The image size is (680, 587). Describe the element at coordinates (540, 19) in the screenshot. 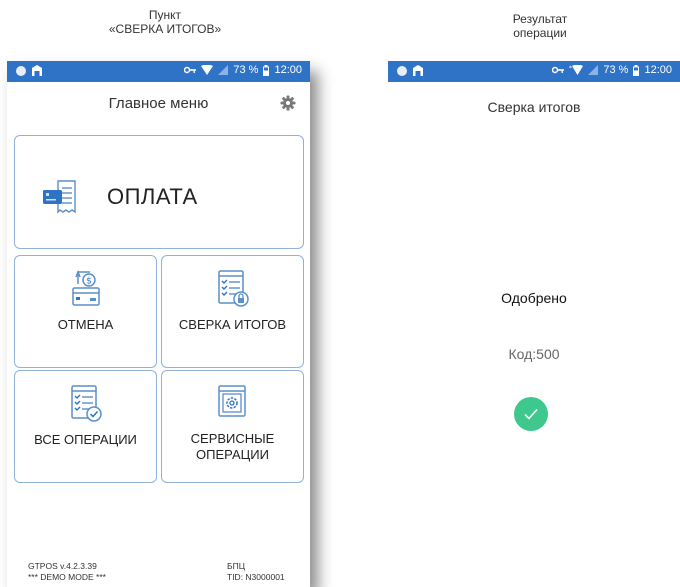

I see `right-caption-line1: Результат` at that location.